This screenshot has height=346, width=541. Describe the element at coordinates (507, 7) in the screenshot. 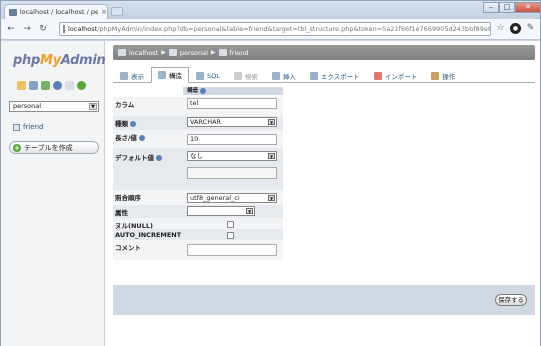

I see `maximize-button: □` at that location.